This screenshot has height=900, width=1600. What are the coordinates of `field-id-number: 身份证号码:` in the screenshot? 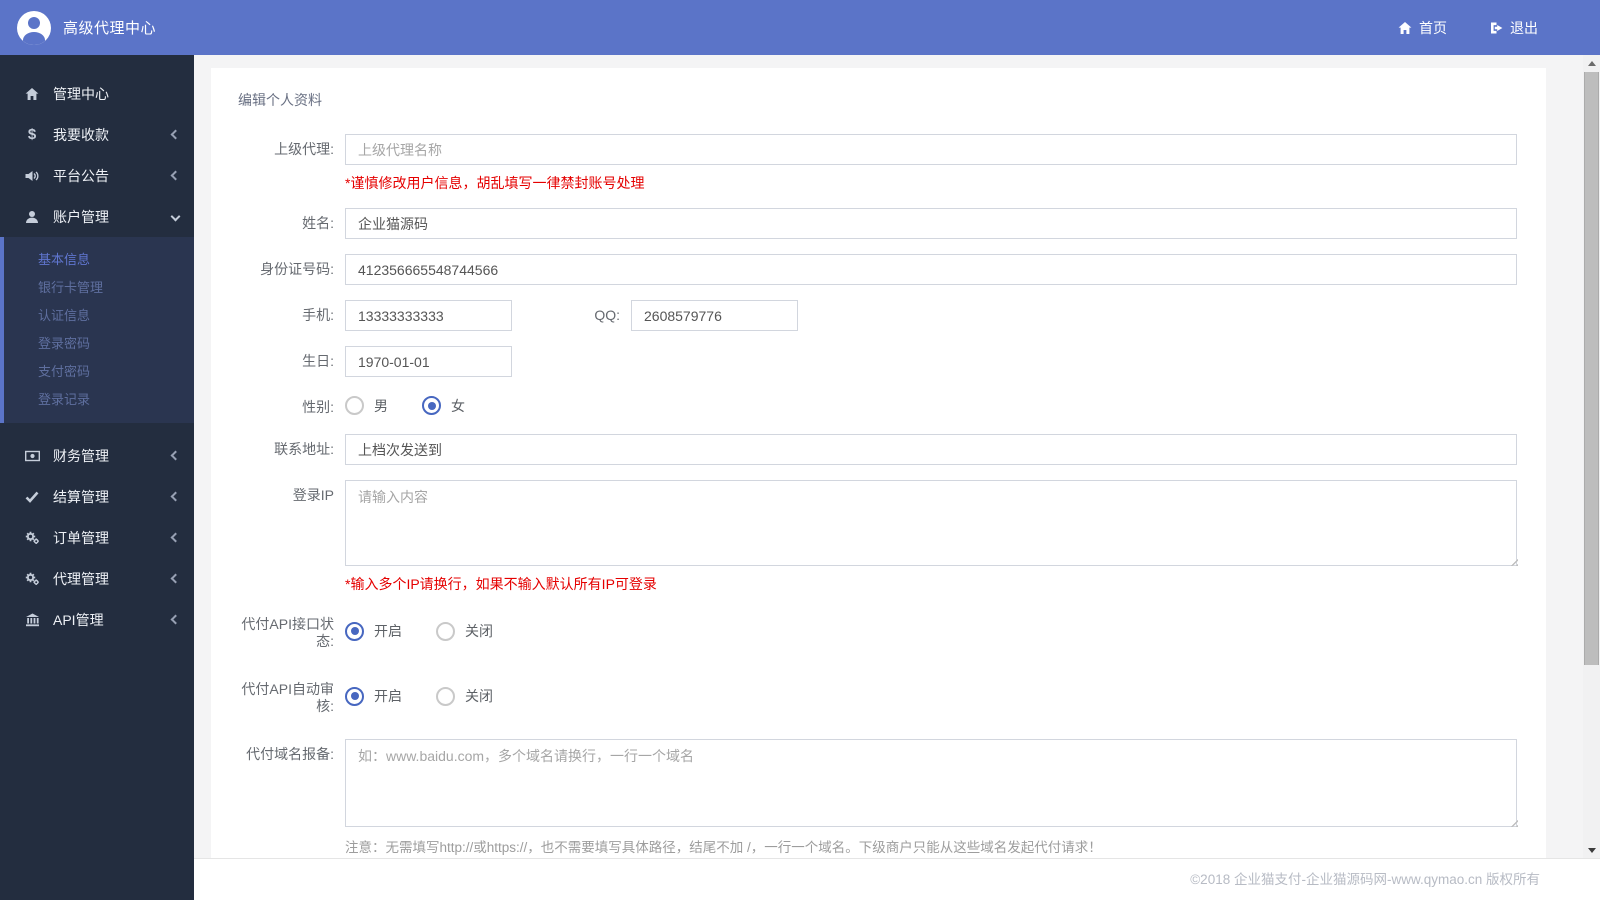 It's located at (877, 269).